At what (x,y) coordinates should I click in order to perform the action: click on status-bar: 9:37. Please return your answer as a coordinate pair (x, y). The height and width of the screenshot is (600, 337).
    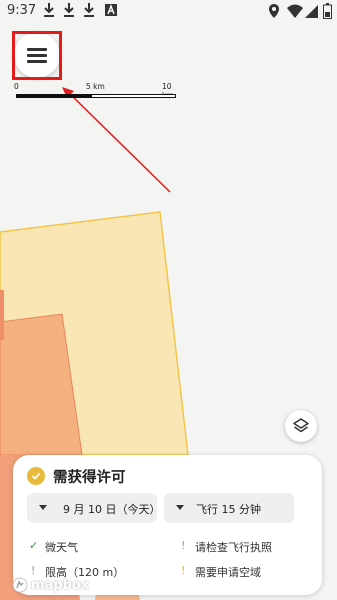
    Looking at the image, I should click on (168, 11).